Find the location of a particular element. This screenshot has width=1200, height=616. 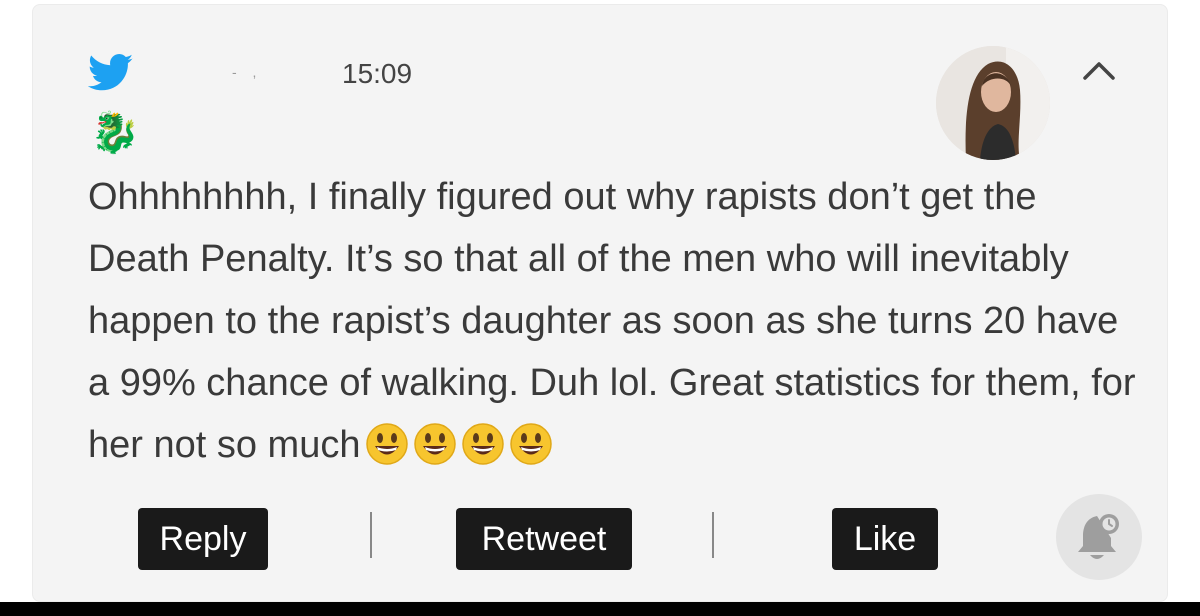

reply-button: Reply is located at coordinates (203, 539).